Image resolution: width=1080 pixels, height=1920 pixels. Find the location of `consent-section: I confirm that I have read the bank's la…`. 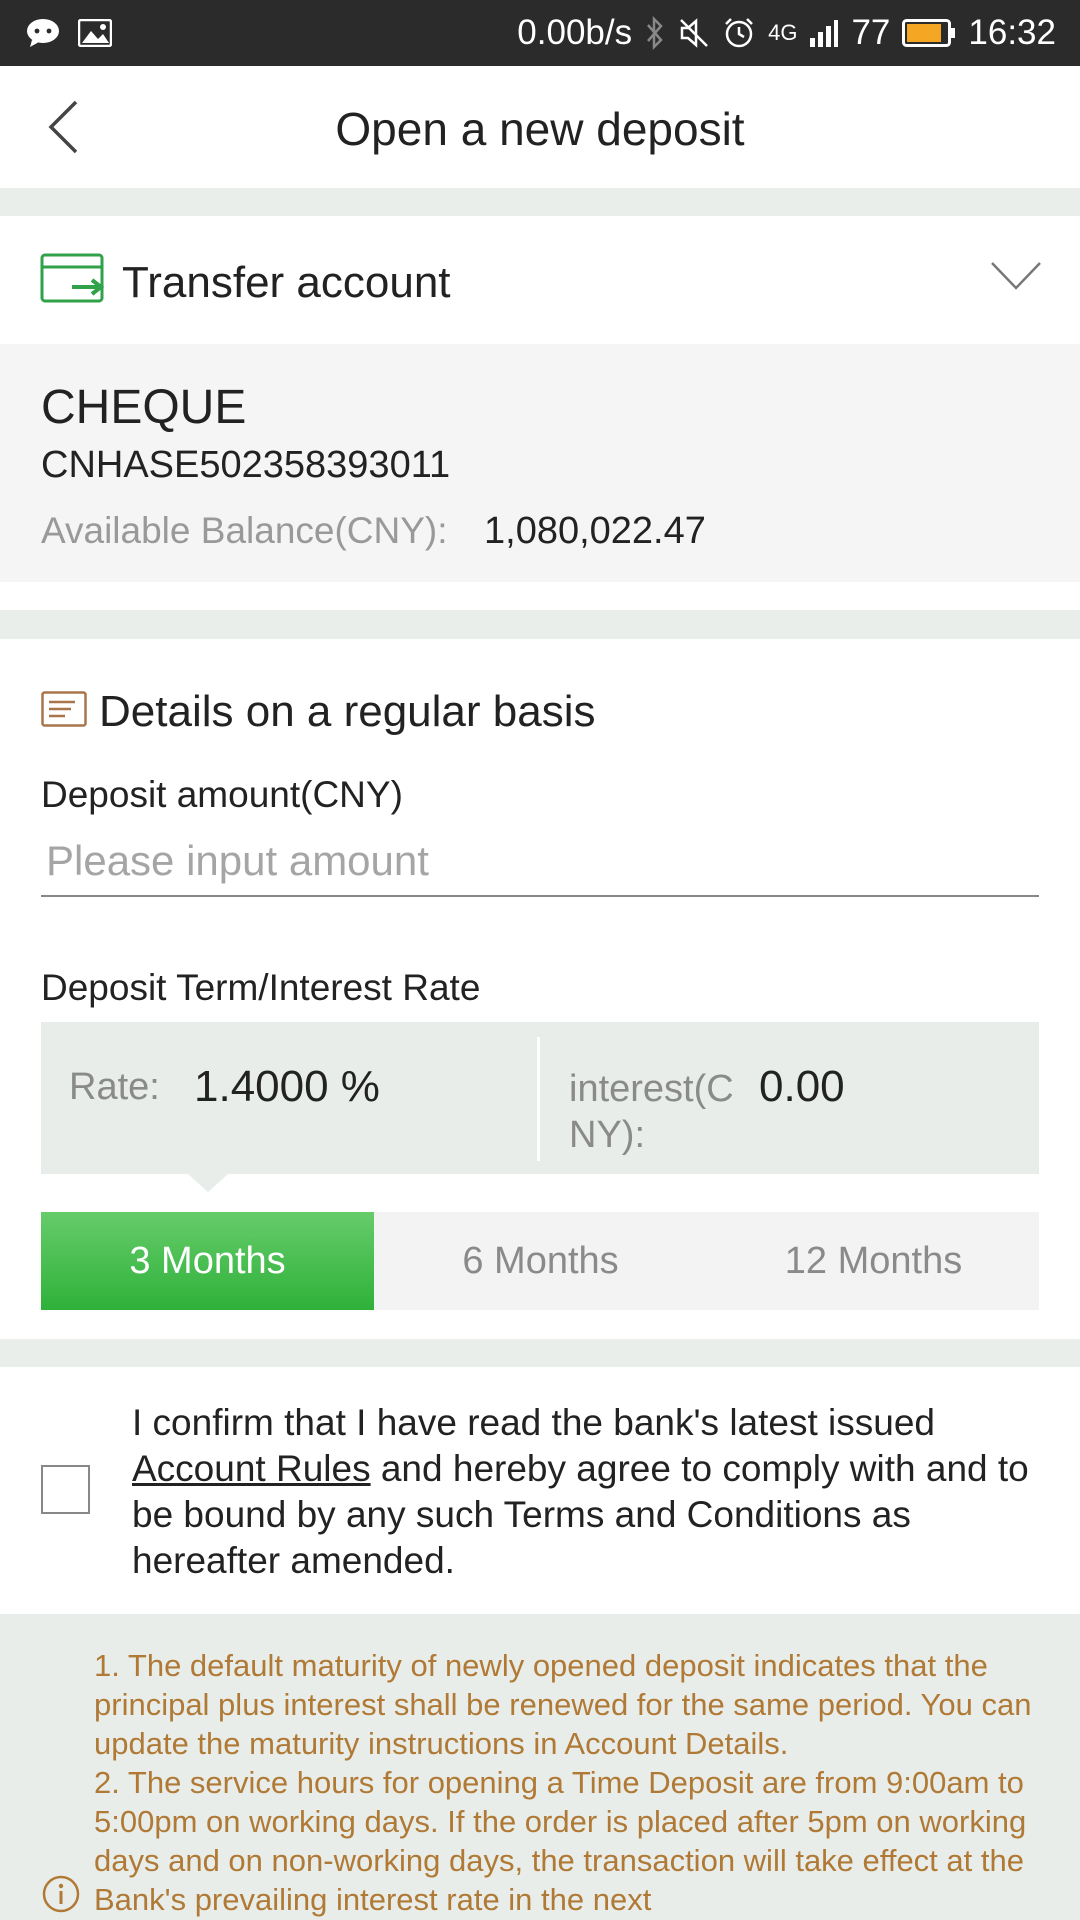

consent-section: I confirm that I have read the bank's la… is located at coordinates (540, 1490).